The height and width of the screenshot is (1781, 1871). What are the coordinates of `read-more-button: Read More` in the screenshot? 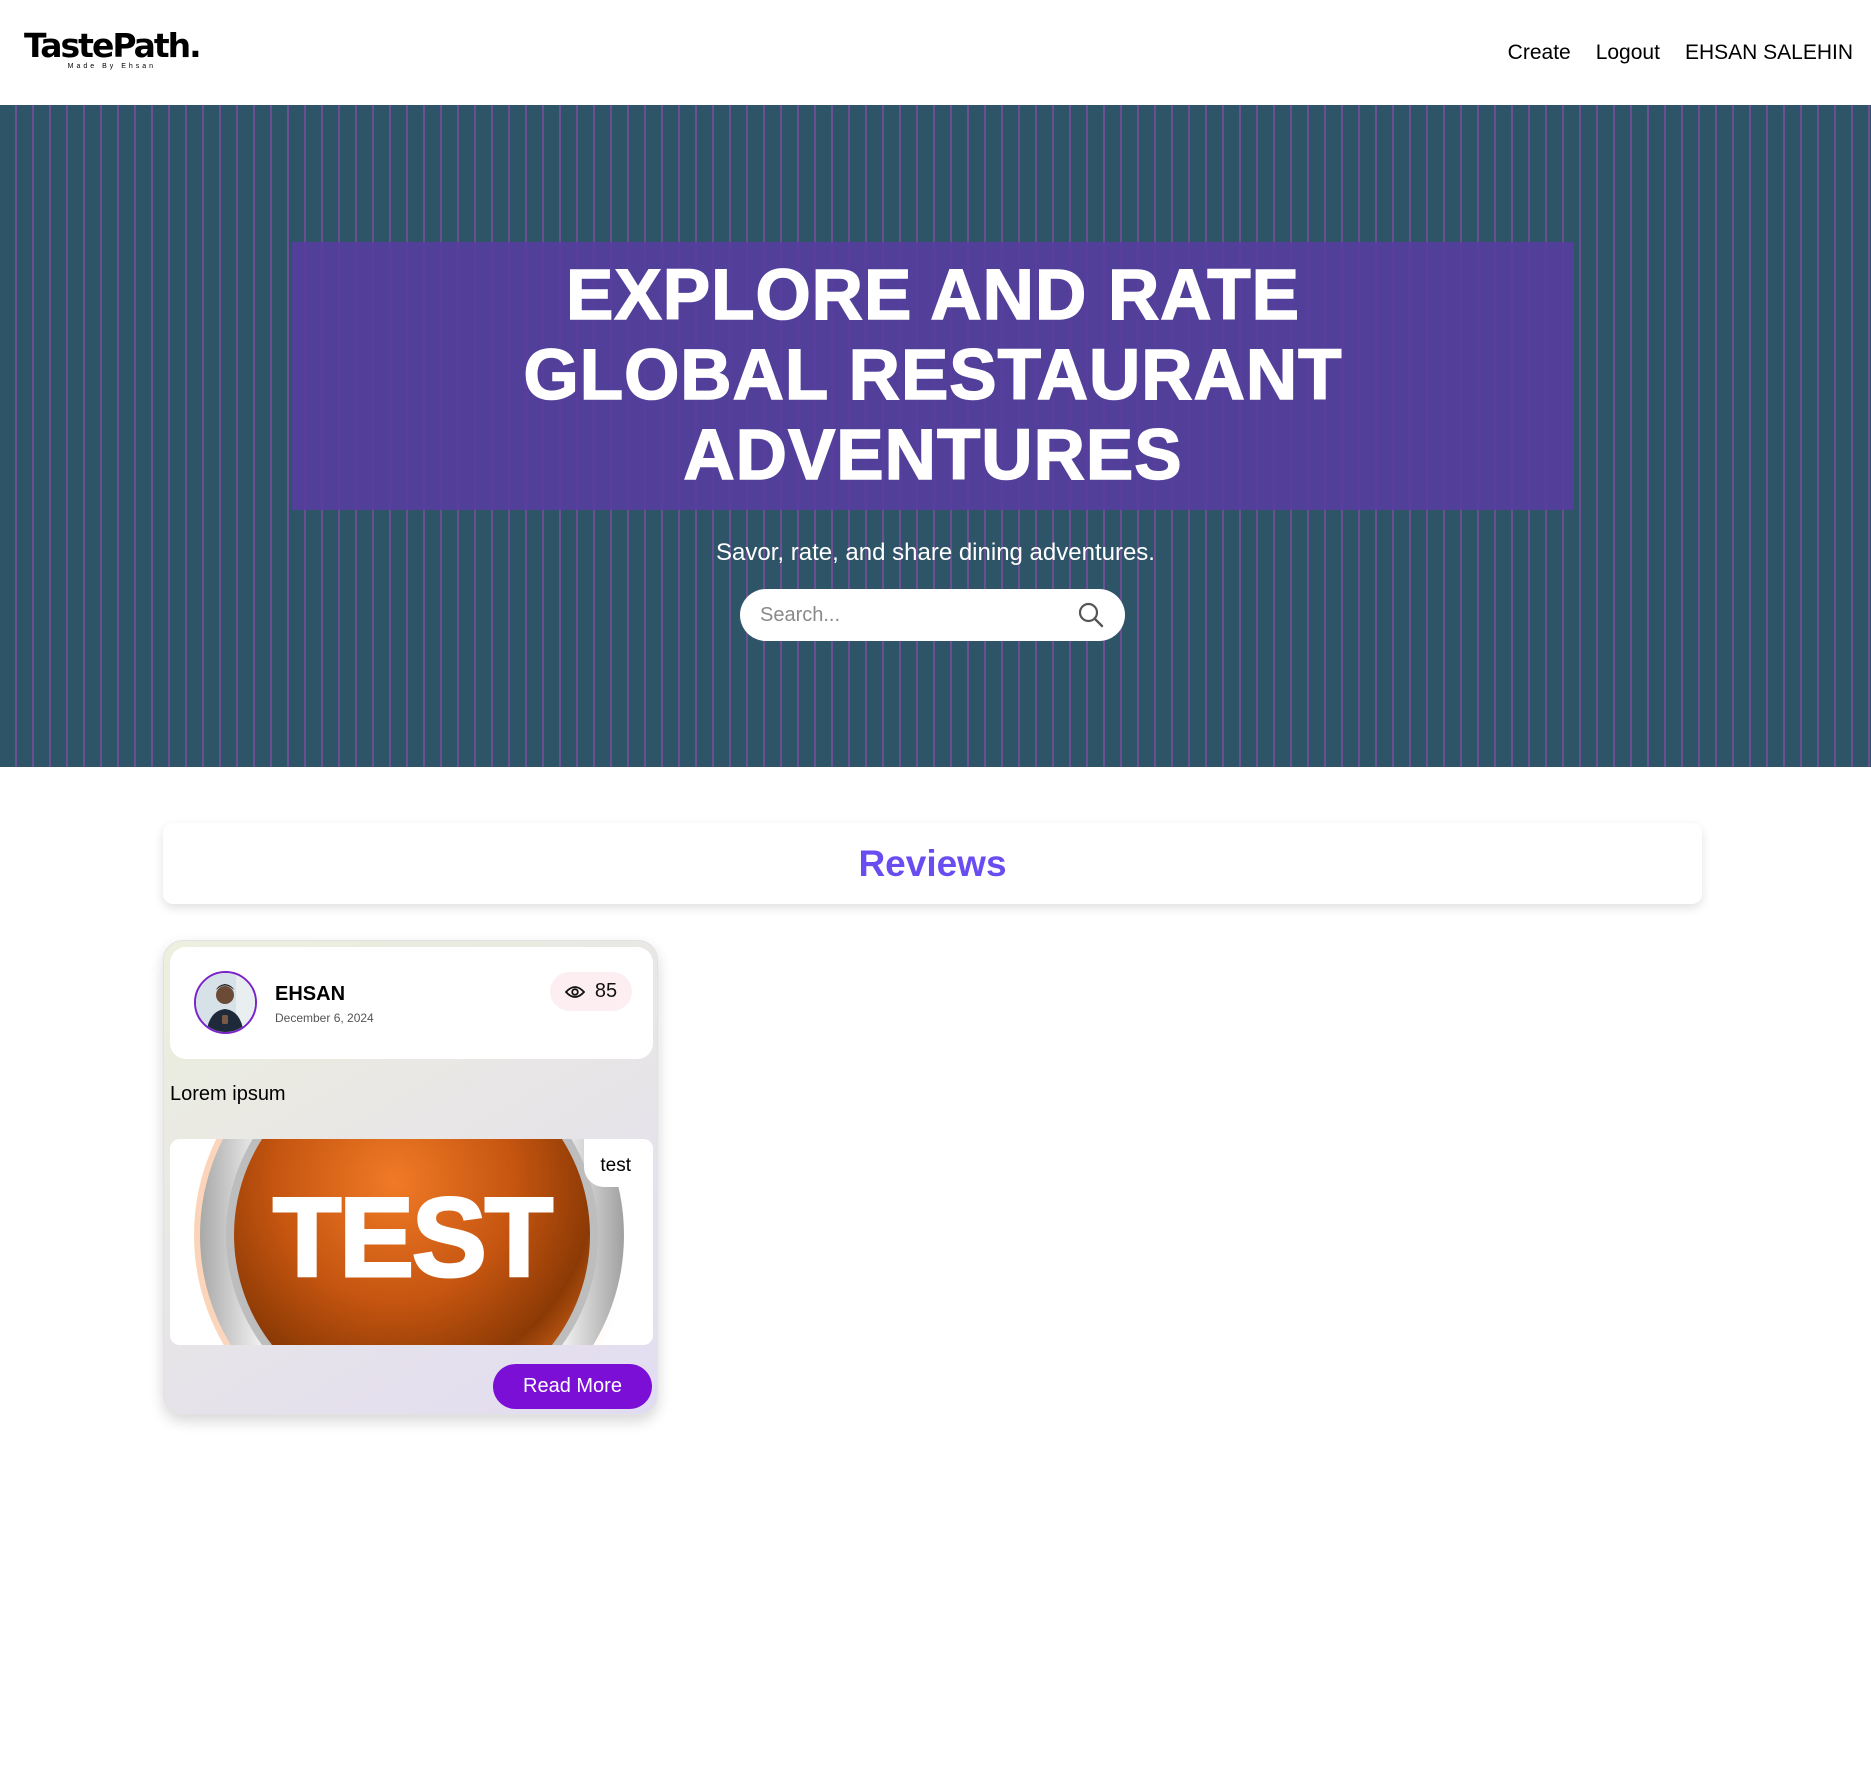 It's located at (572, 1386).